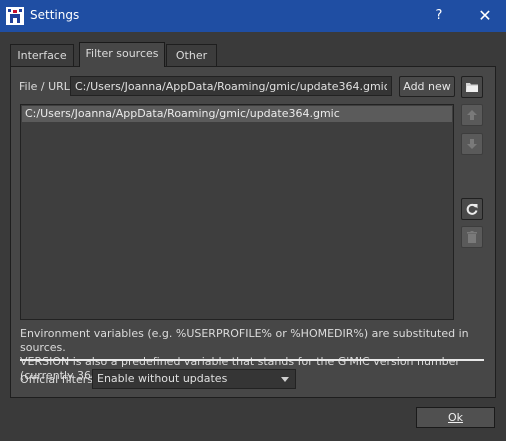  What do you see at coordinates (439, 16) in the screenshot?
I see `help-button: ?` at bounding box center [439, 16].